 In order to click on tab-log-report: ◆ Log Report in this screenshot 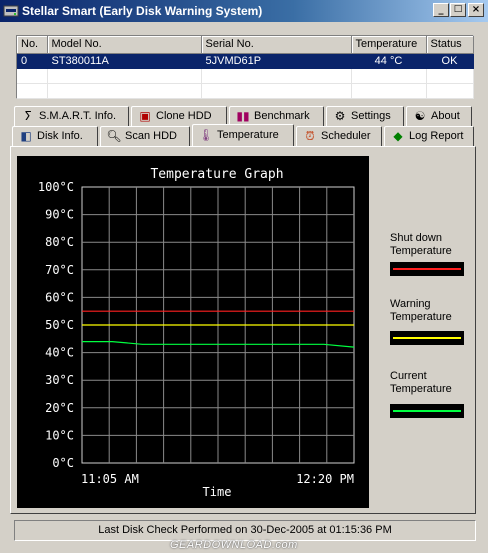, I will do `click(429, 136)`.